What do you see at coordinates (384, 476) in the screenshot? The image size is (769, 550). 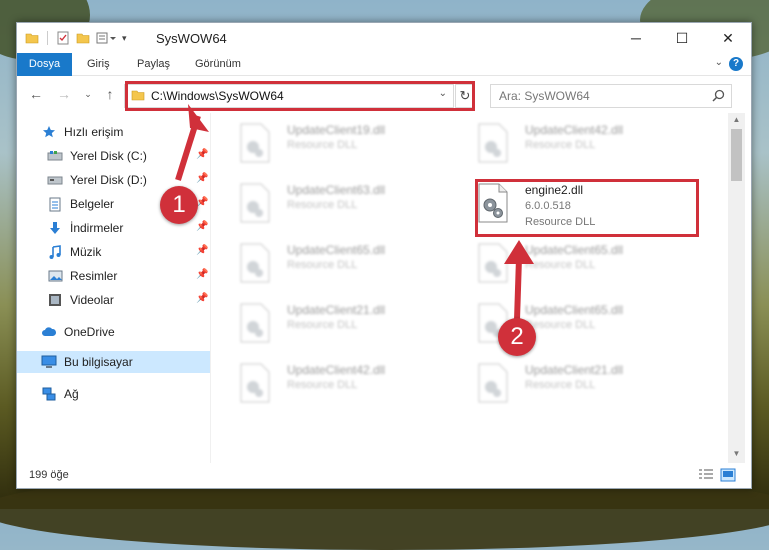 I see `status-bar: 199 öğe` at bounding box center [384, 476].